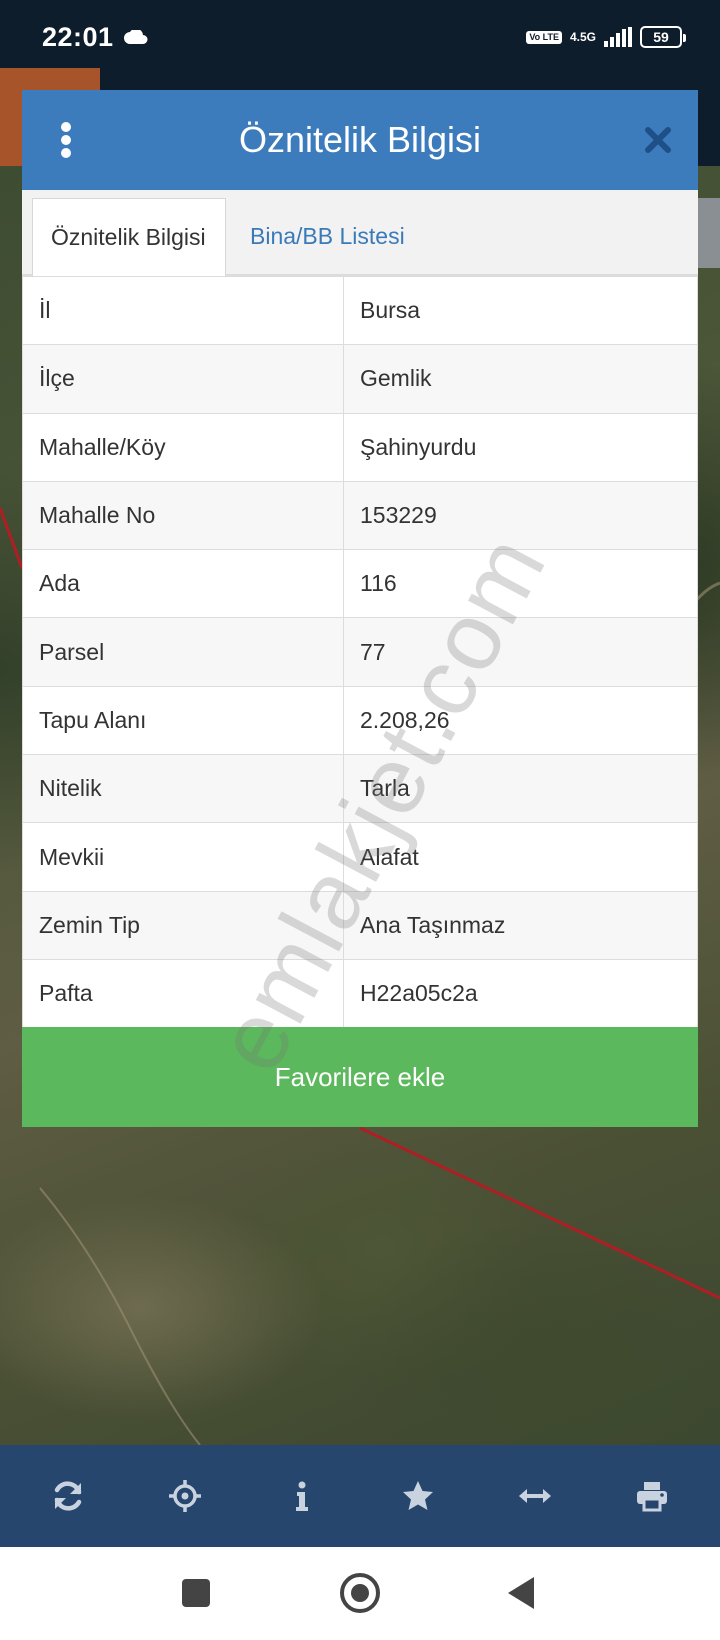 The image size is (720, 1640). I want to click on table-row: Ada 116, so click(360, 584).